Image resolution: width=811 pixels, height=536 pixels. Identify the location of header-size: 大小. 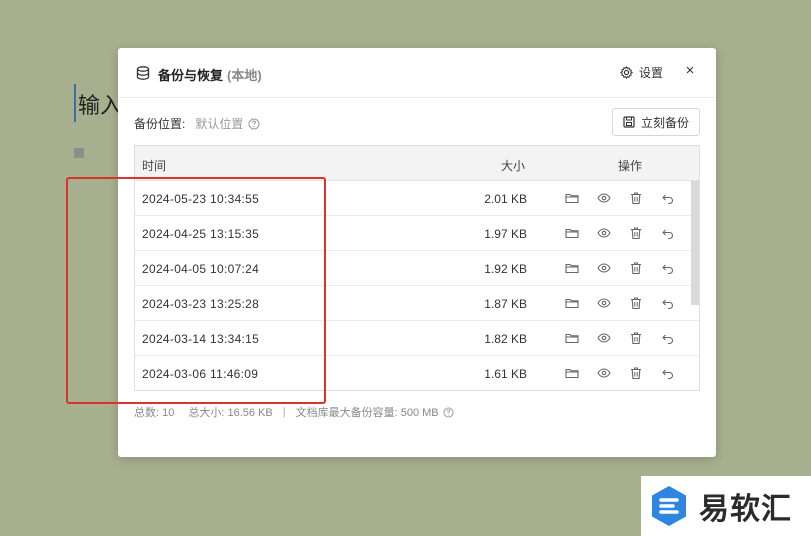
(513, 166).